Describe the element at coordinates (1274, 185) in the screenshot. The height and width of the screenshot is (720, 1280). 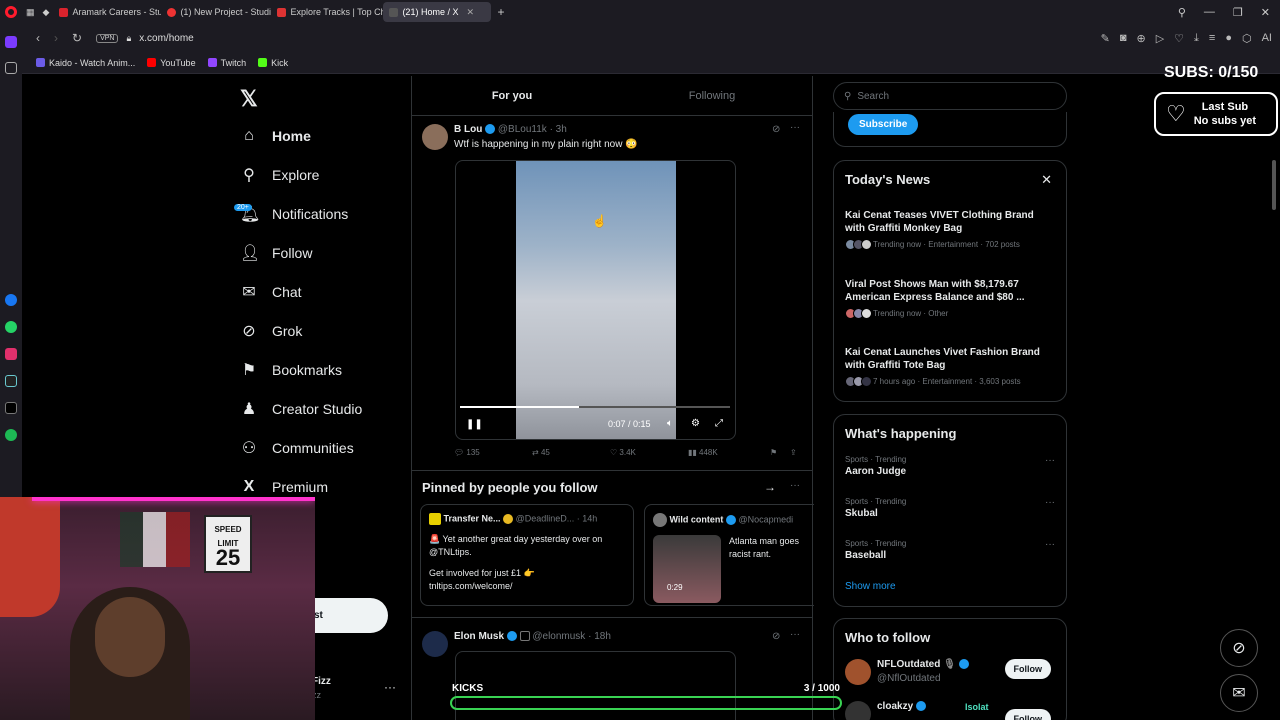
I see `page-scrollbar` at that location.